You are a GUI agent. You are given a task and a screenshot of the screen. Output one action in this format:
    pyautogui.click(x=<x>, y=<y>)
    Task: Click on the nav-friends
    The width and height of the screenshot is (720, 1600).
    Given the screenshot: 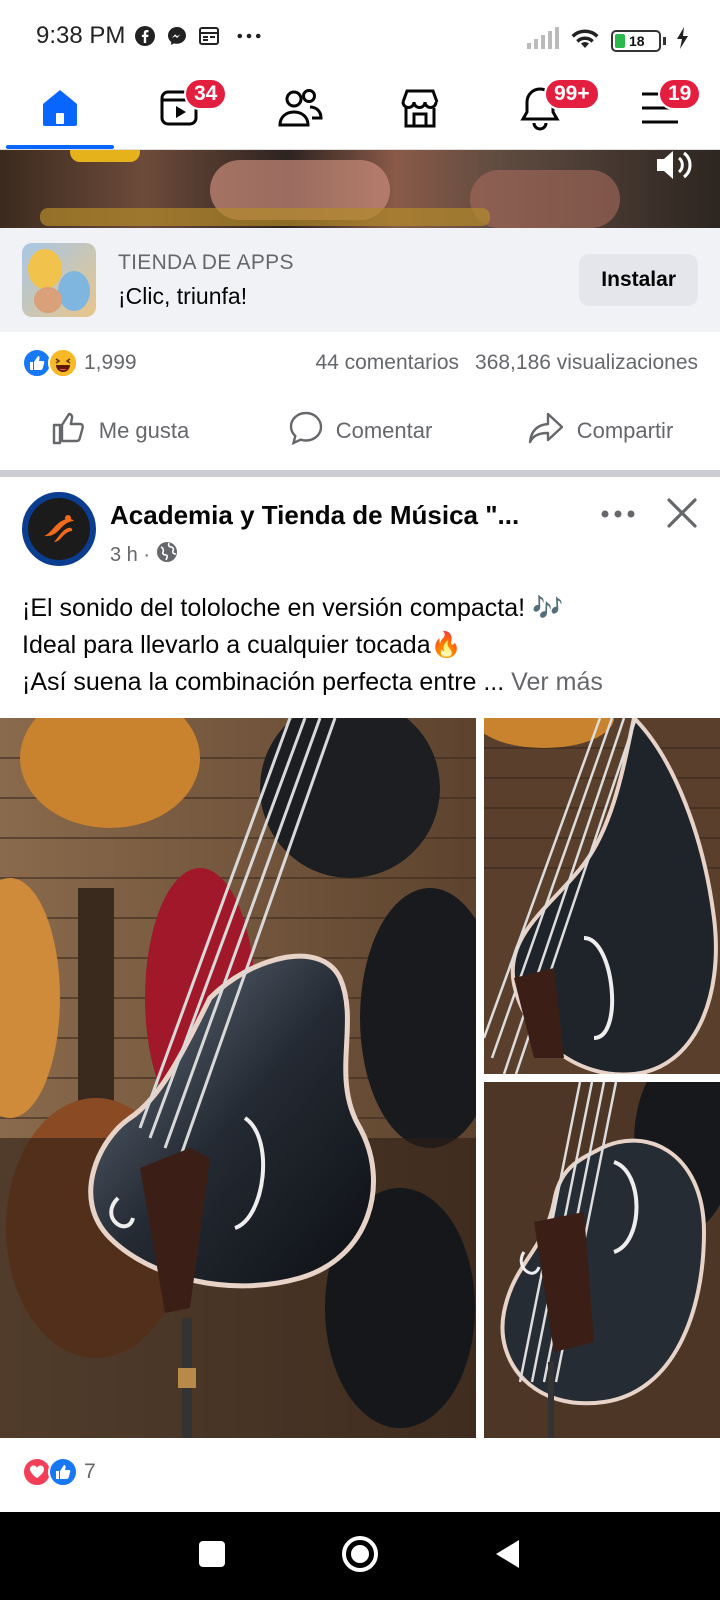 What is the action you would take?
    pyautogui.click(x=300, y=110)
    